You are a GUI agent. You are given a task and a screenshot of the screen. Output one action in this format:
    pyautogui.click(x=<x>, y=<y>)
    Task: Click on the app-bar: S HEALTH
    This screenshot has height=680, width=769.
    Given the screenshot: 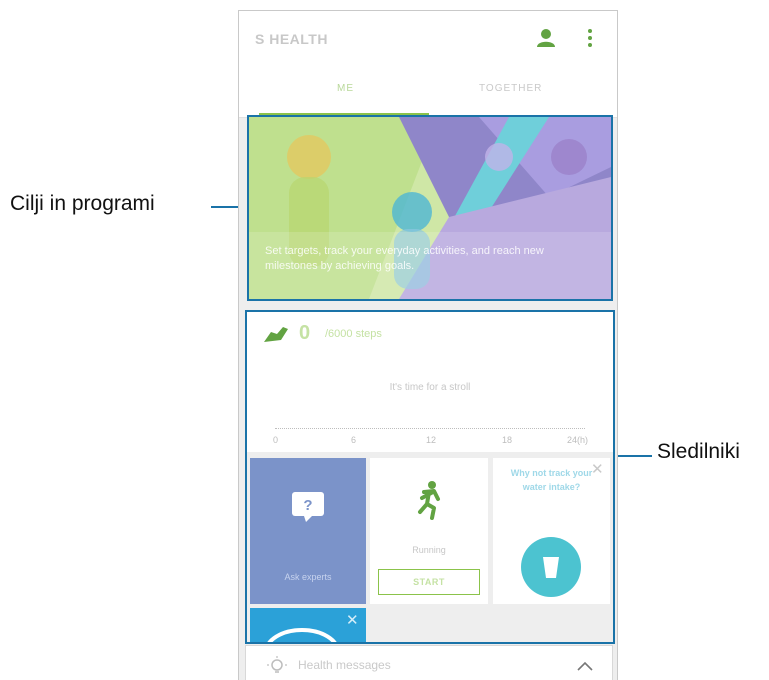 What is the action you would take?
    pyautogui.click(x=428, y=42)
    